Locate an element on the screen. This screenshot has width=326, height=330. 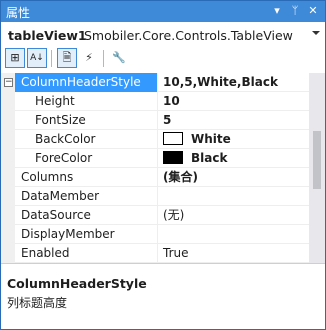
property-name: Columns is located at coordinates (86, 177).